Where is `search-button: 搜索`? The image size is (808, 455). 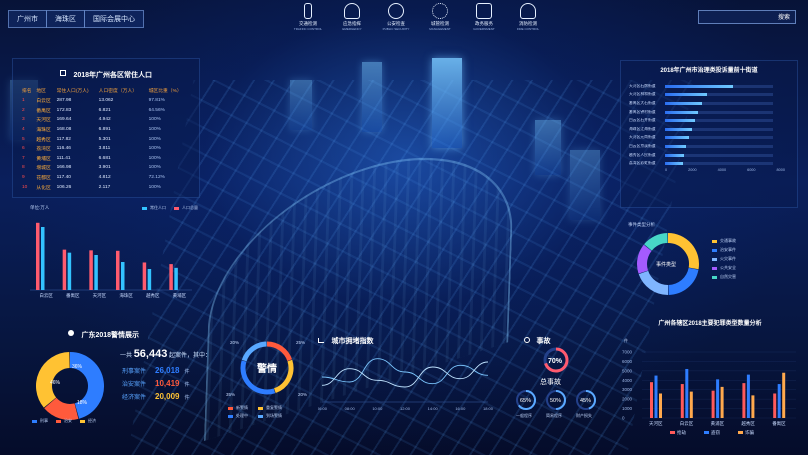 search-button: 搜索 is located at coordinates (784, 16).